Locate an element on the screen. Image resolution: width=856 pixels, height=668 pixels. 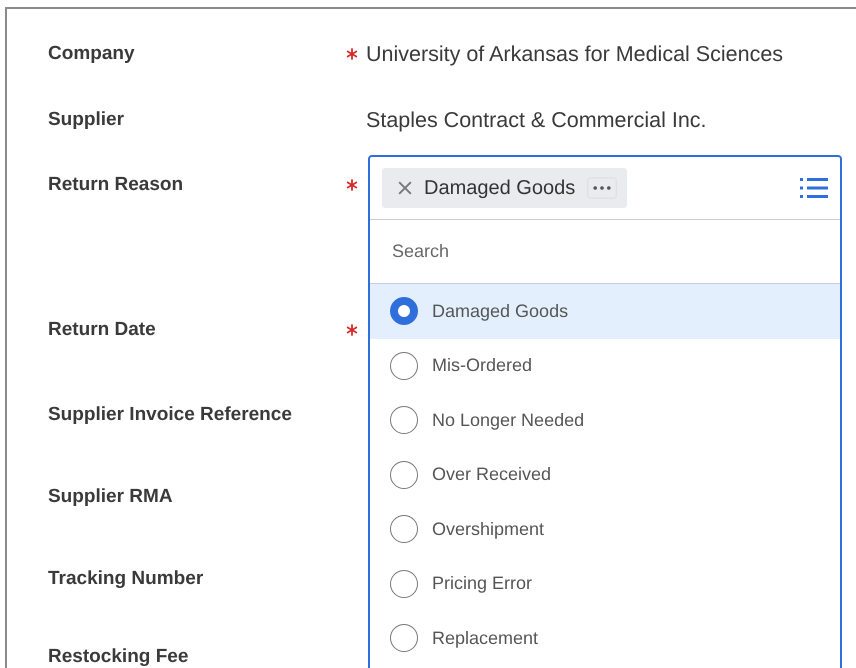
field-label: Return Date is located at coordinates (102, 330).